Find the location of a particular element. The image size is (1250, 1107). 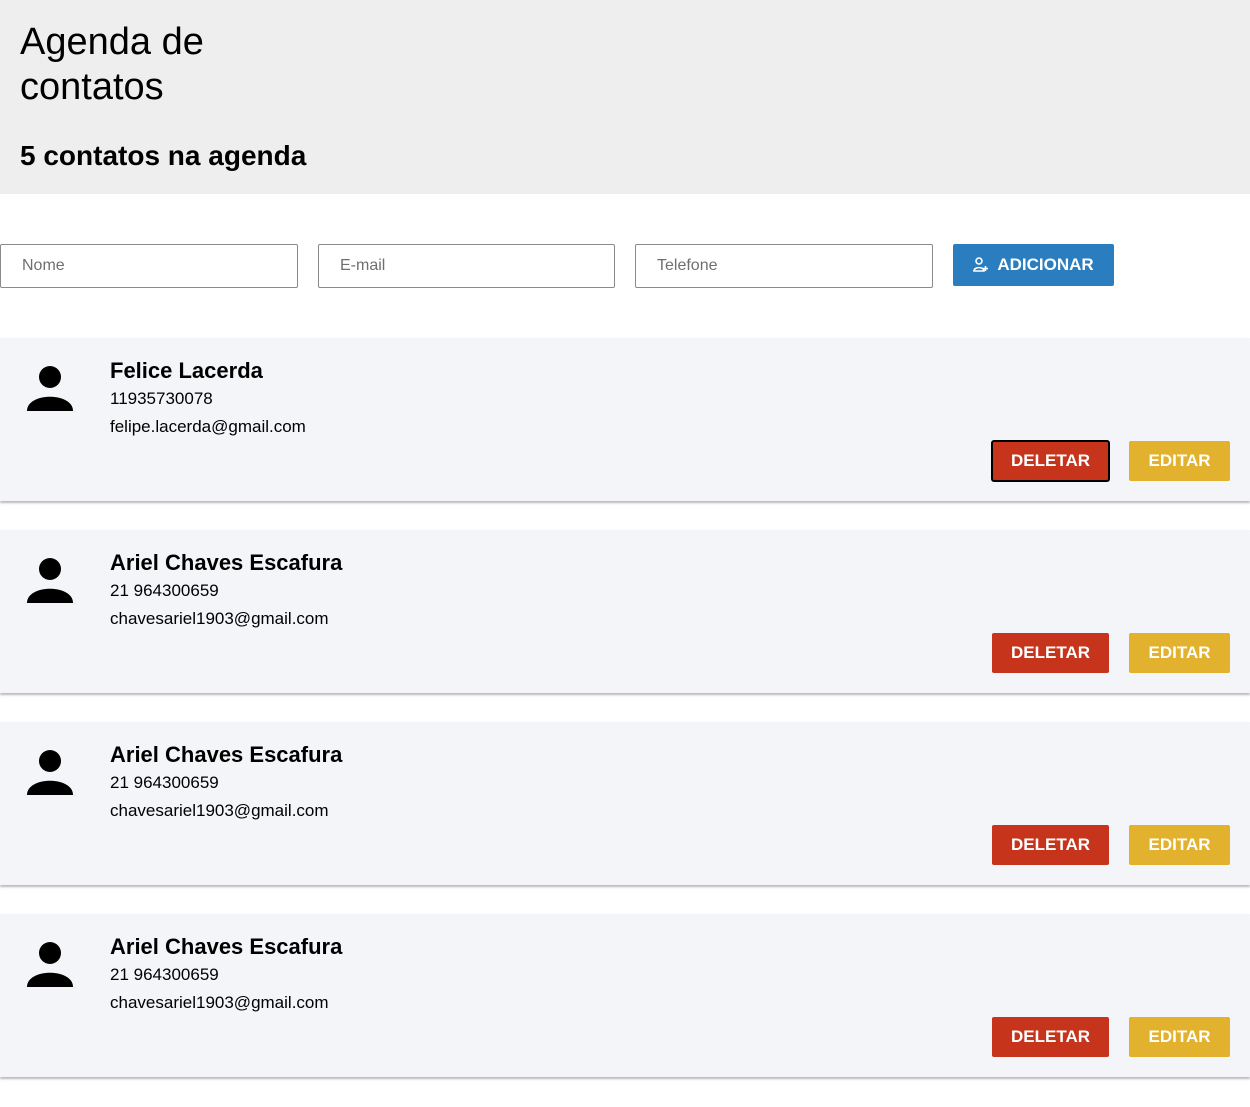

add-user-icon is located at coordinates (981, 265).